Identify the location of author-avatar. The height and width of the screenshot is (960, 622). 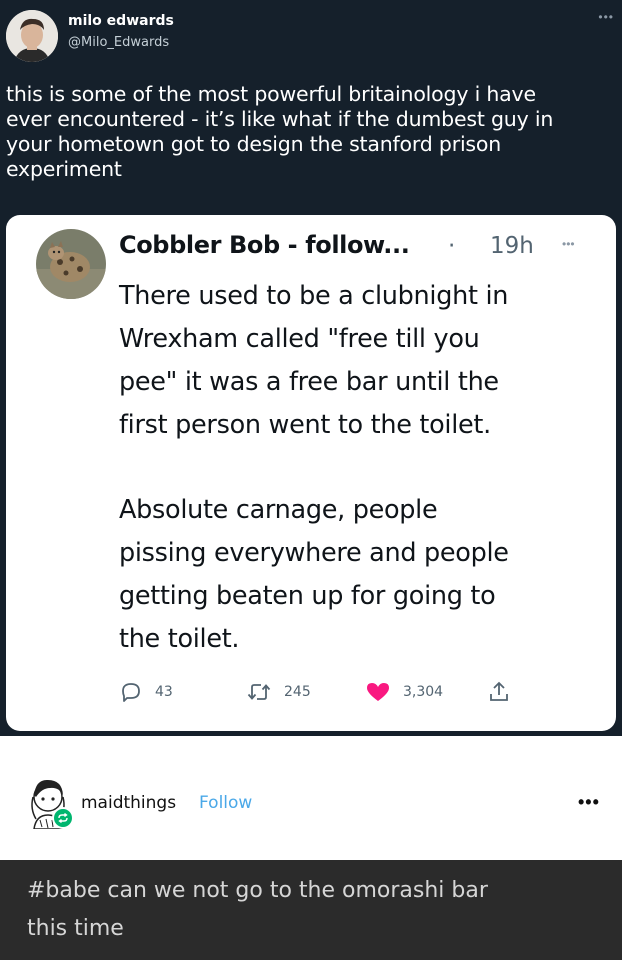
(32, 36).